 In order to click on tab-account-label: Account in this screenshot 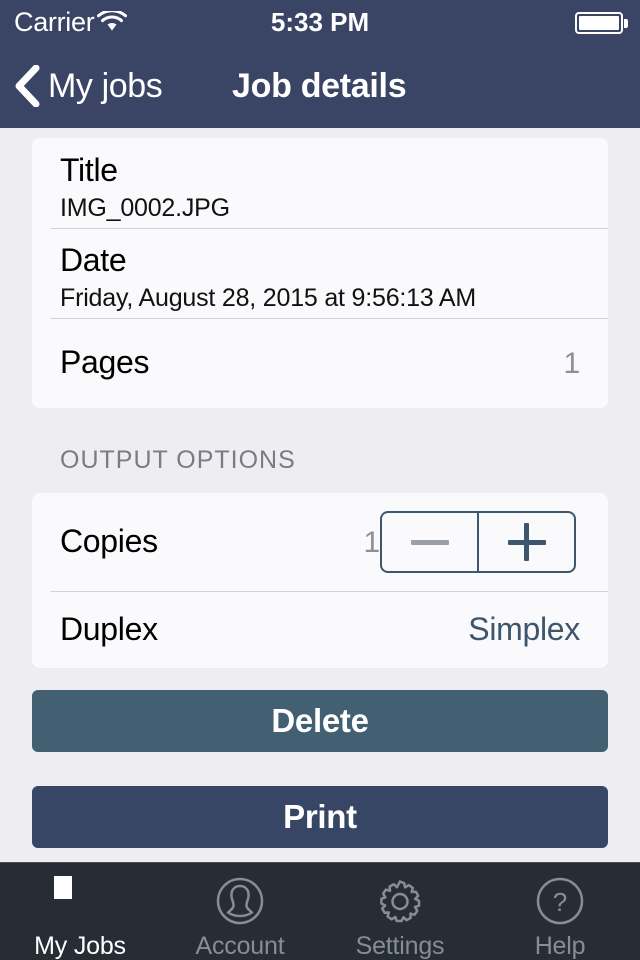, I will do `click(240, 946)`.